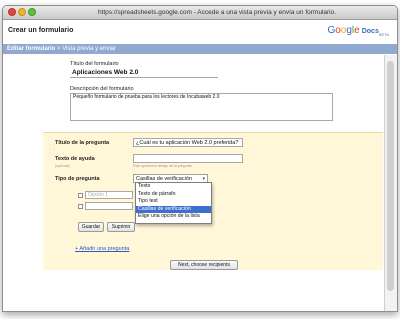 The image size is (400, 319). What do you see at coordinates (91, 227) in the screenshot?
I see `save-button: Guardar` at bounding box center [91, 227].